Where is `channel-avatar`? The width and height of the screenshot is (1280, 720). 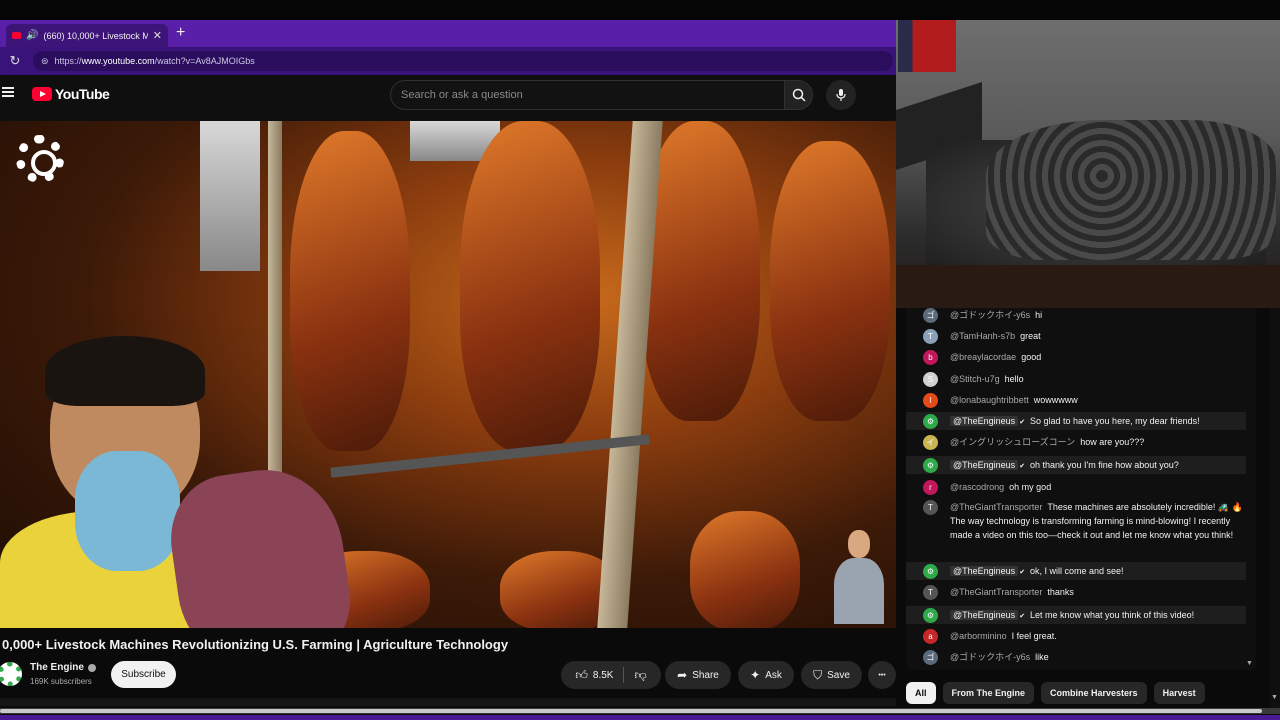 channel-avatar is located at coordinates (11, 674).